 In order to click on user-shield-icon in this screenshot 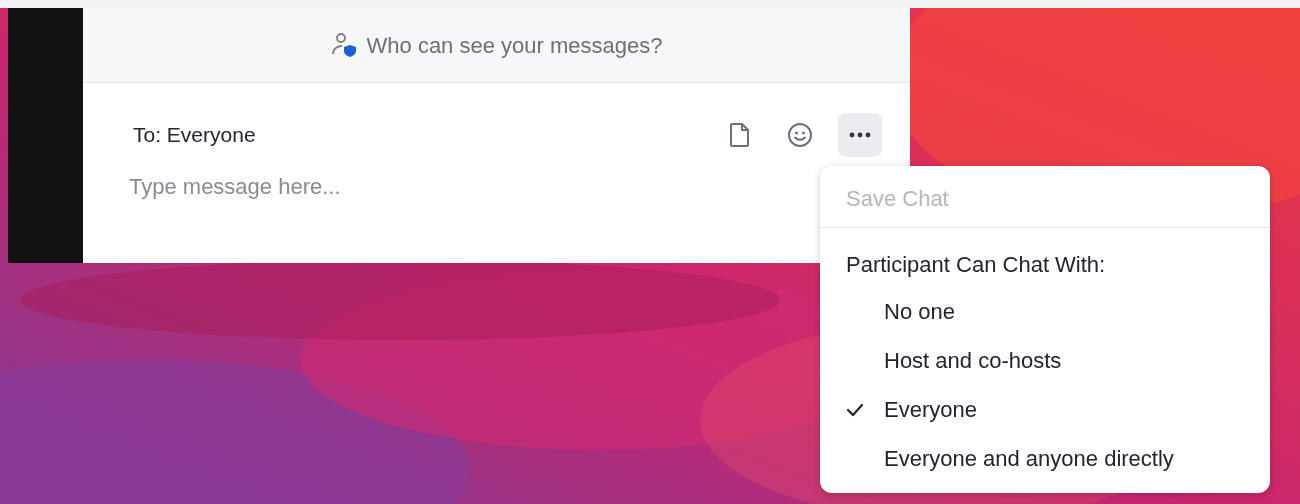, I will do `click(344, 45)`.